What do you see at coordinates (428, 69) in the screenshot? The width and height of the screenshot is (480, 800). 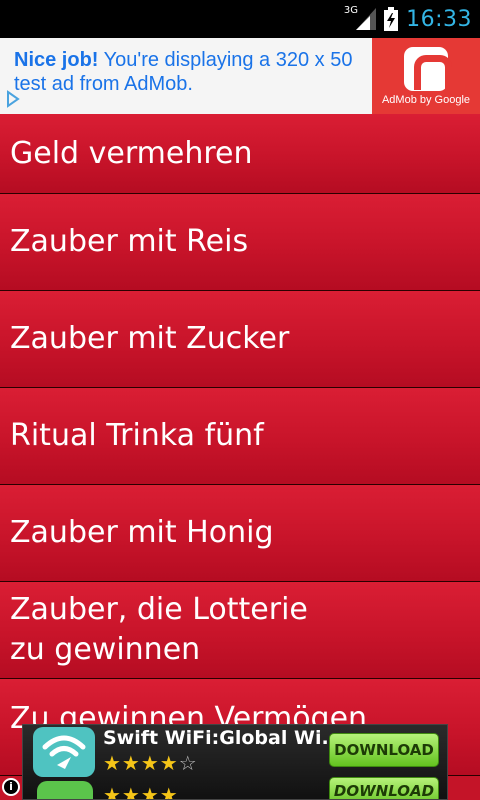 I see `admob-logo-icon` at bounding box center [428, 69].